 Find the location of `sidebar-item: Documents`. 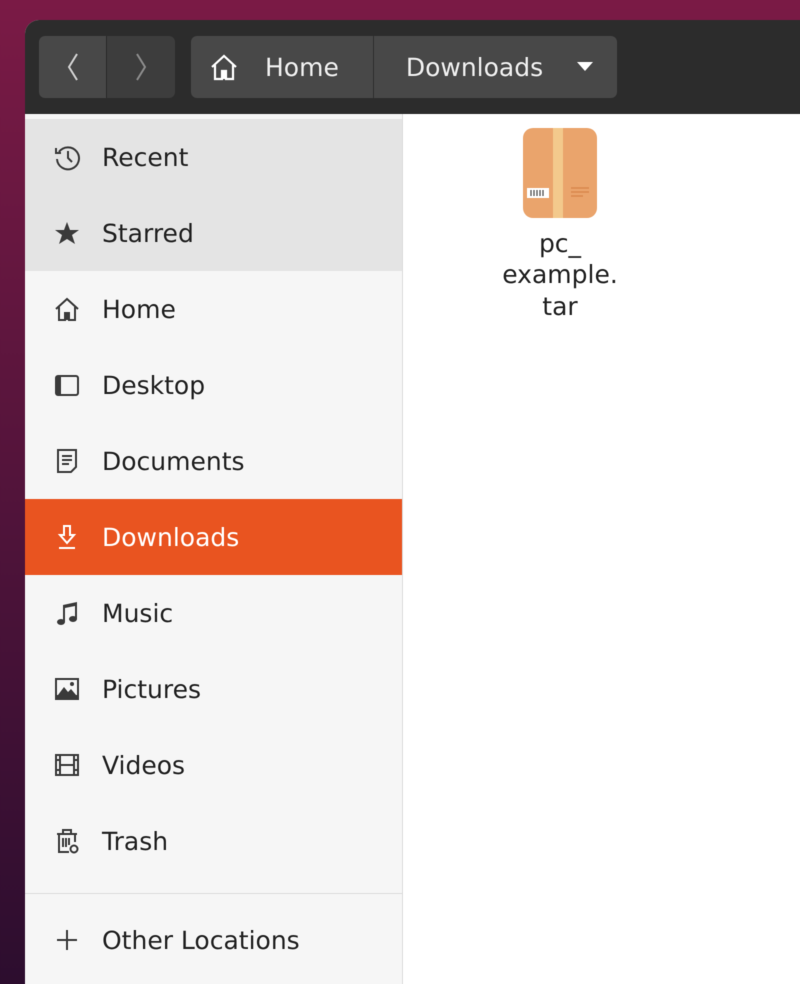

sidebar-item: Documents is located at coordinates (213, 461).